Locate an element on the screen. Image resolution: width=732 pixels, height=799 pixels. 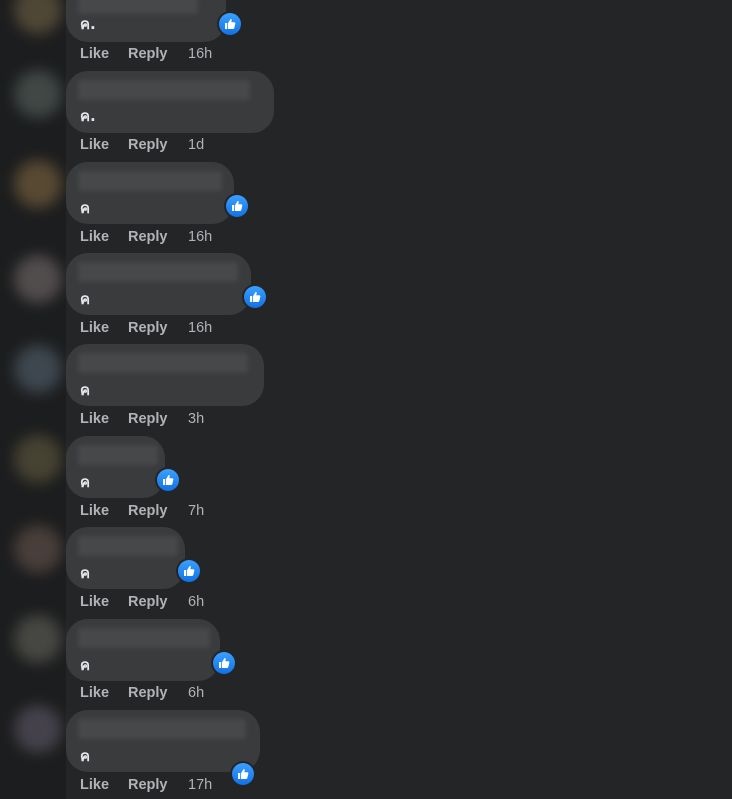
comment-actions: Like Reply 3h is located at coordinates (142, 419).